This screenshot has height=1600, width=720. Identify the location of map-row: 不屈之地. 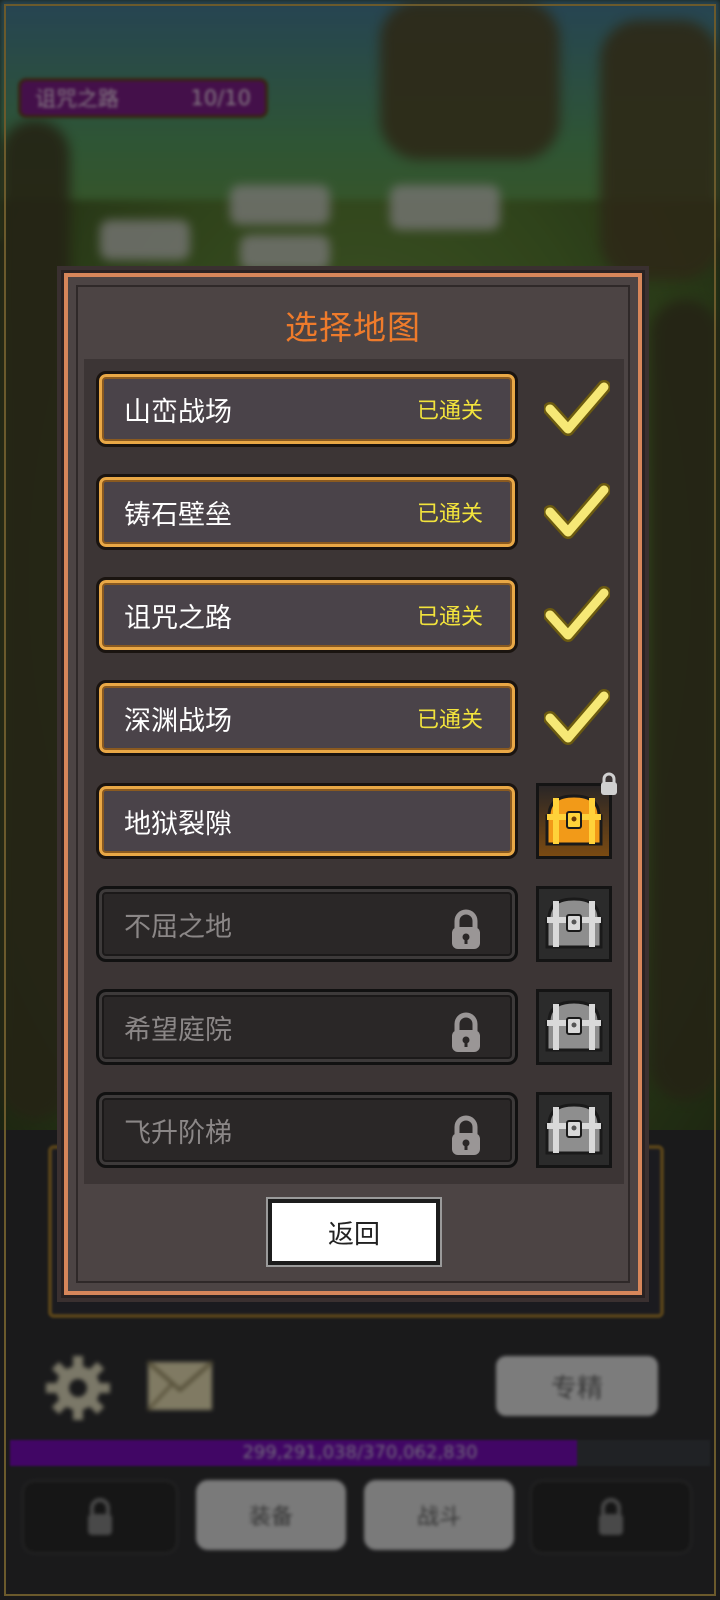
(307, 924).